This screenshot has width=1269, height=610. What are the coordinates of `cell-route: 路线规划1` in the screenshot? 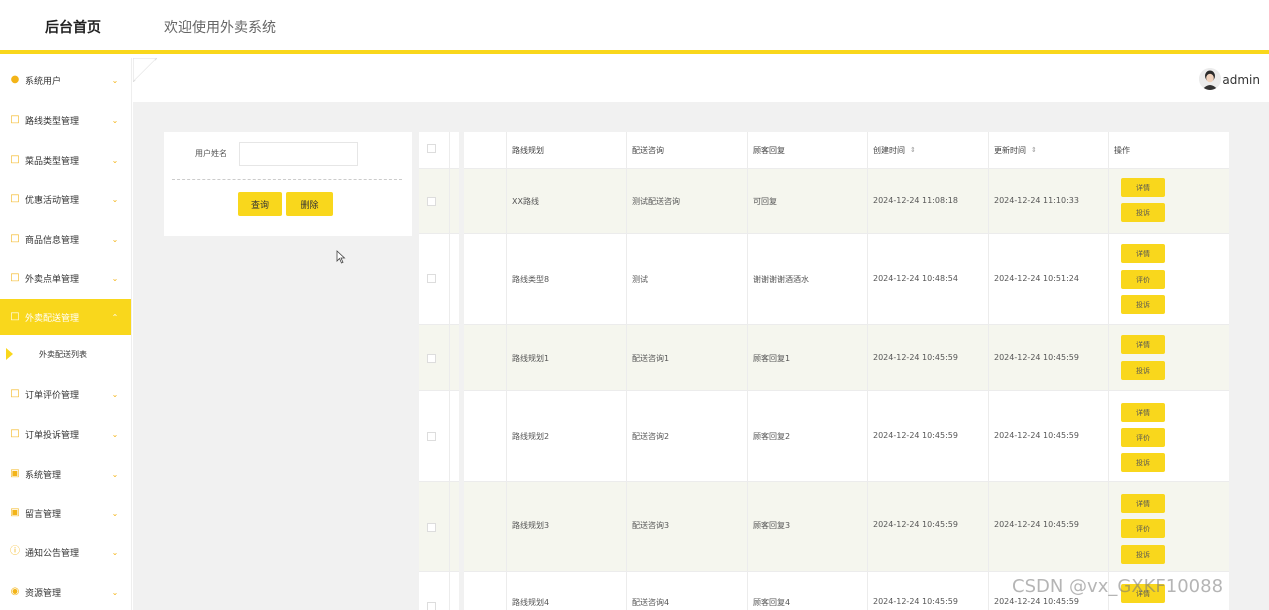 It's located at (531, 358).